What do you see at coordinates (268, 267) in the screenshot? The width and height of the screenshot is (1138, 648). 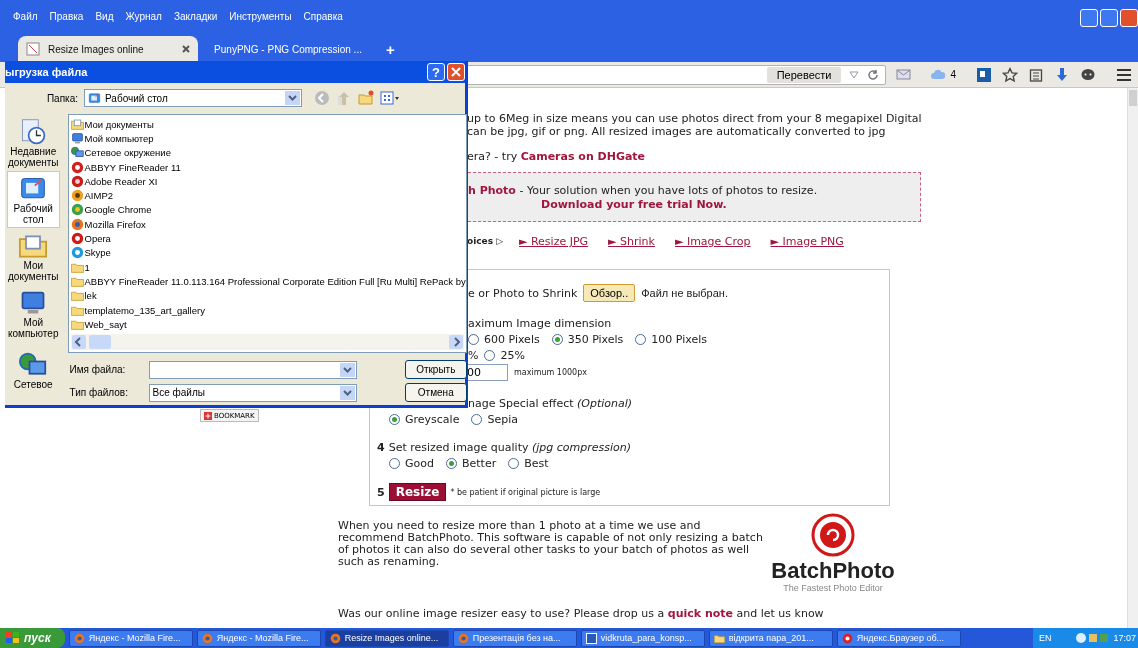 I see `file-item: 1` at bounding box center [268, 267].